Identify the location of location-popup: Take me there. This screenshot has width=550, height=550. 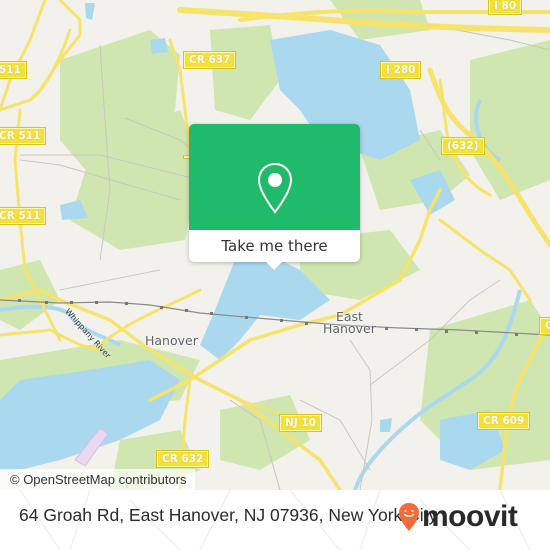
(274, 197).